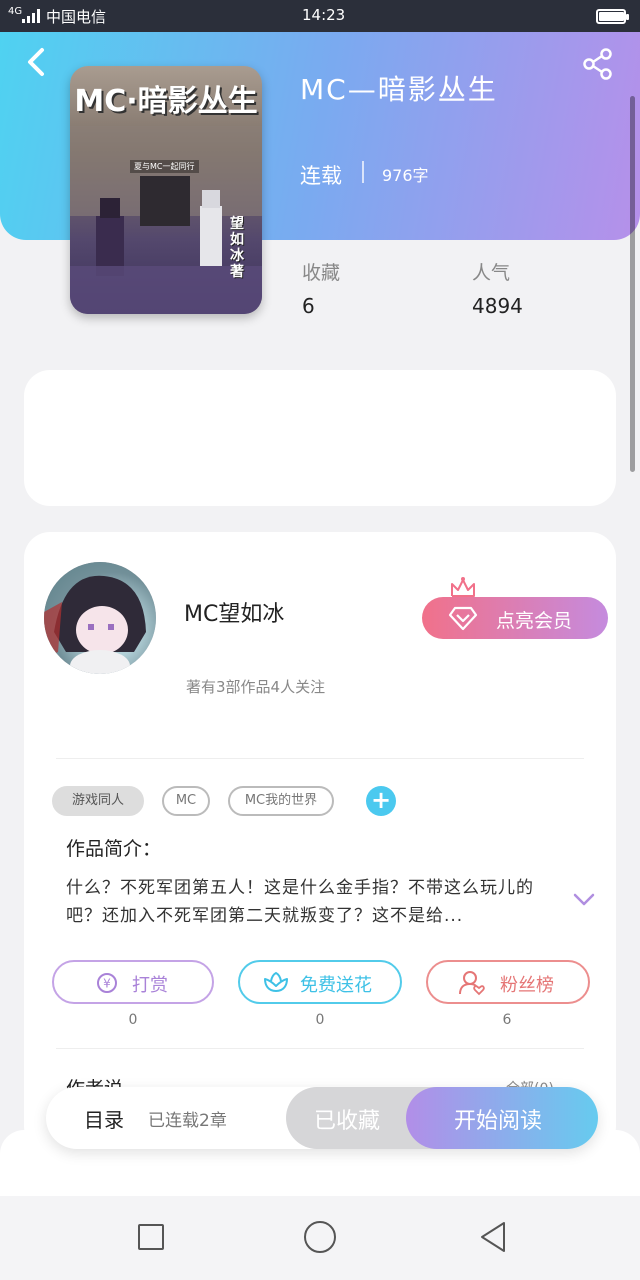 Image resolution: width=640 pixels, height=1280 pixels. I want to click on author-avatar, so click(100, 618).